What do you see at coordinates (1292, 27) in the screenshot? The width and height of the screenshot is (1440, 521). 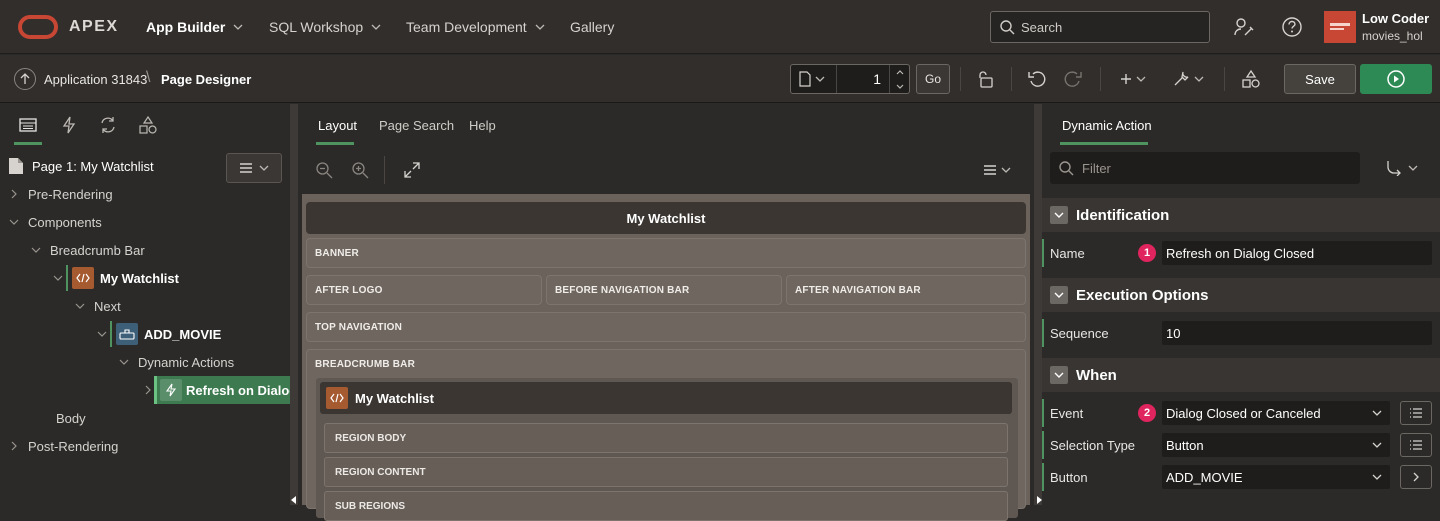 I see `help-icon` at bounding box center [1292, 27].